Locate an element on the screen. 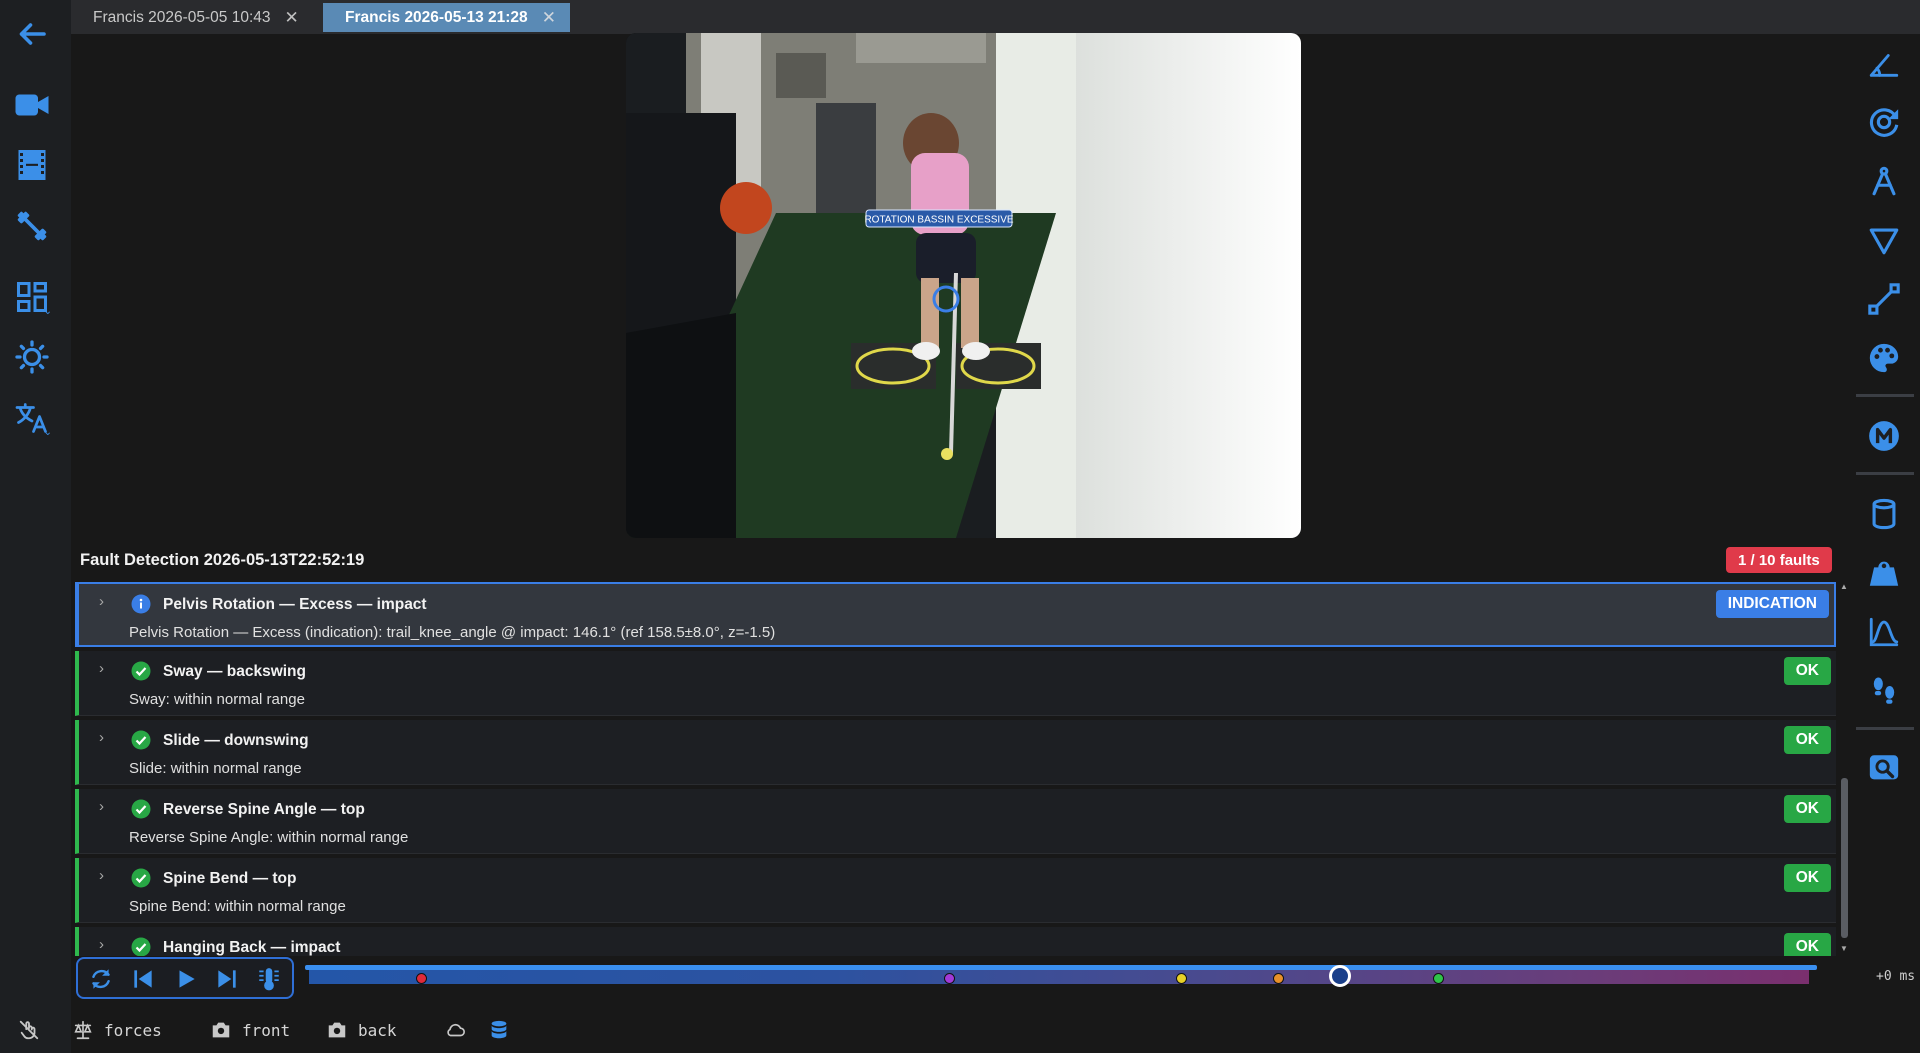 The height and width of the screenshot is (1053, 1920). scroll-up-icon: ▲ is located at coordinates (1844, 586).